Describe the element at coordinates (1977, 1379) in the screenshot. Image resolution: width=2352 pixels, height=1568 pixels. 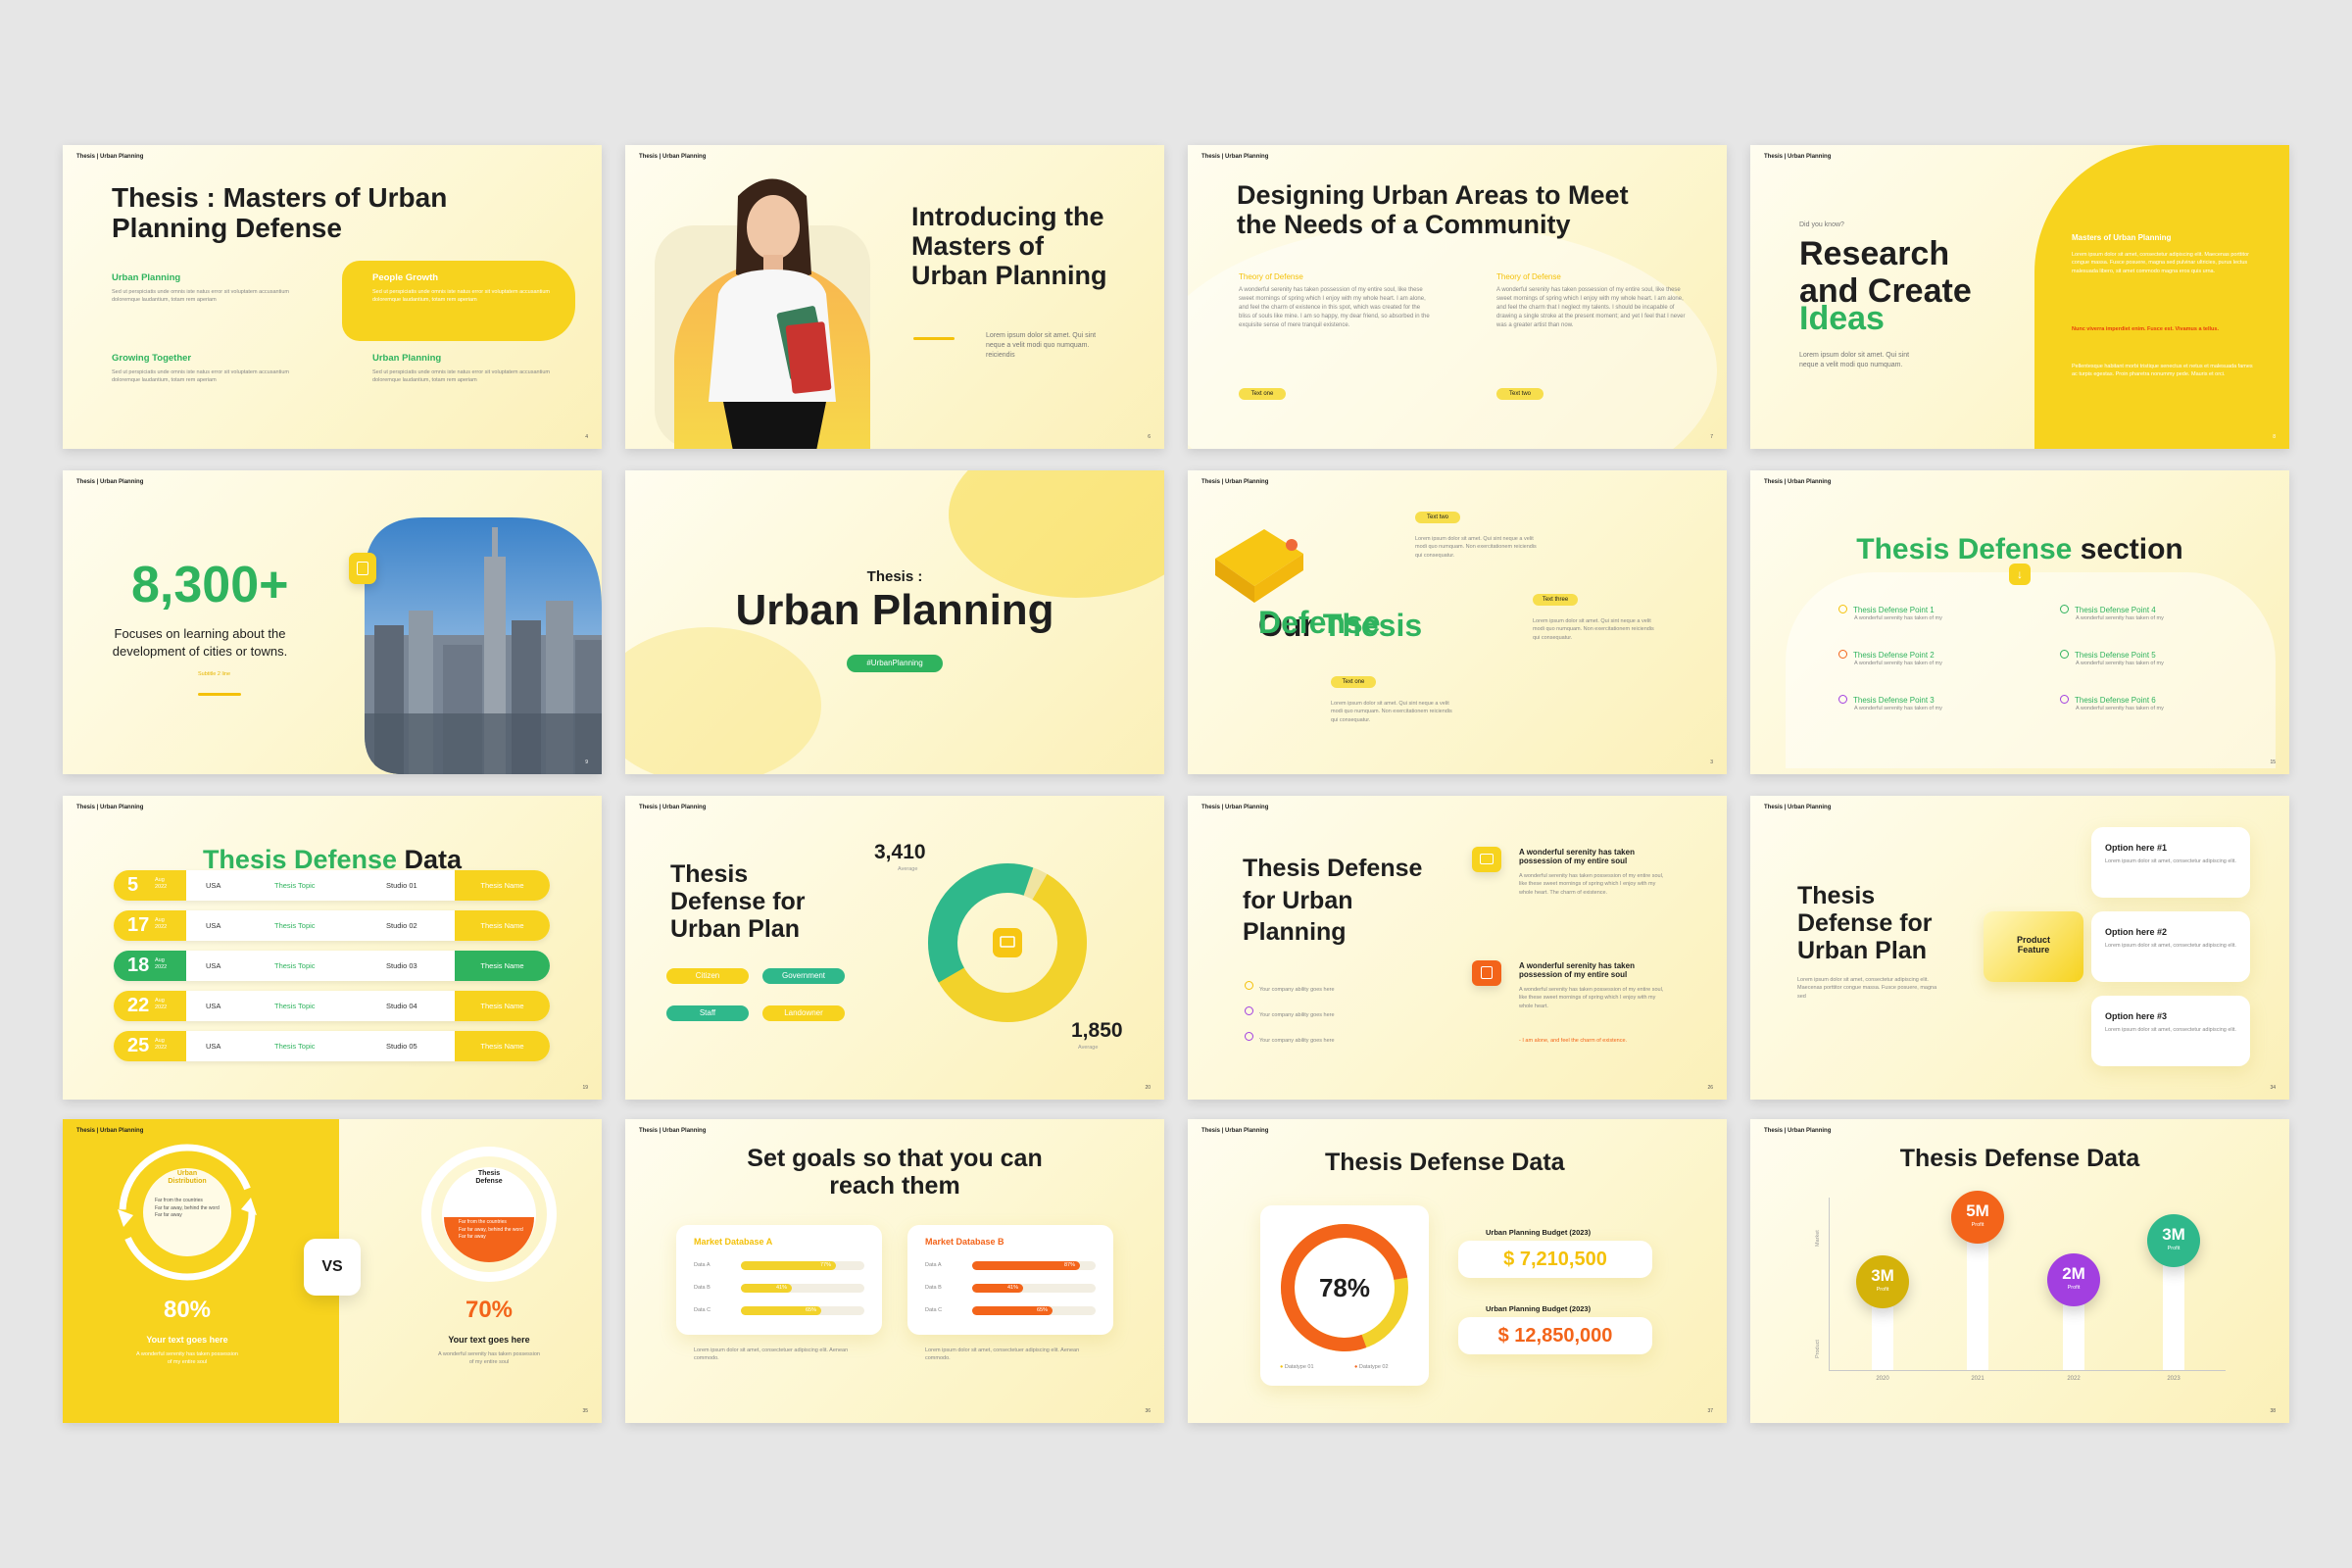
I see `year-label: 2021` at that location.